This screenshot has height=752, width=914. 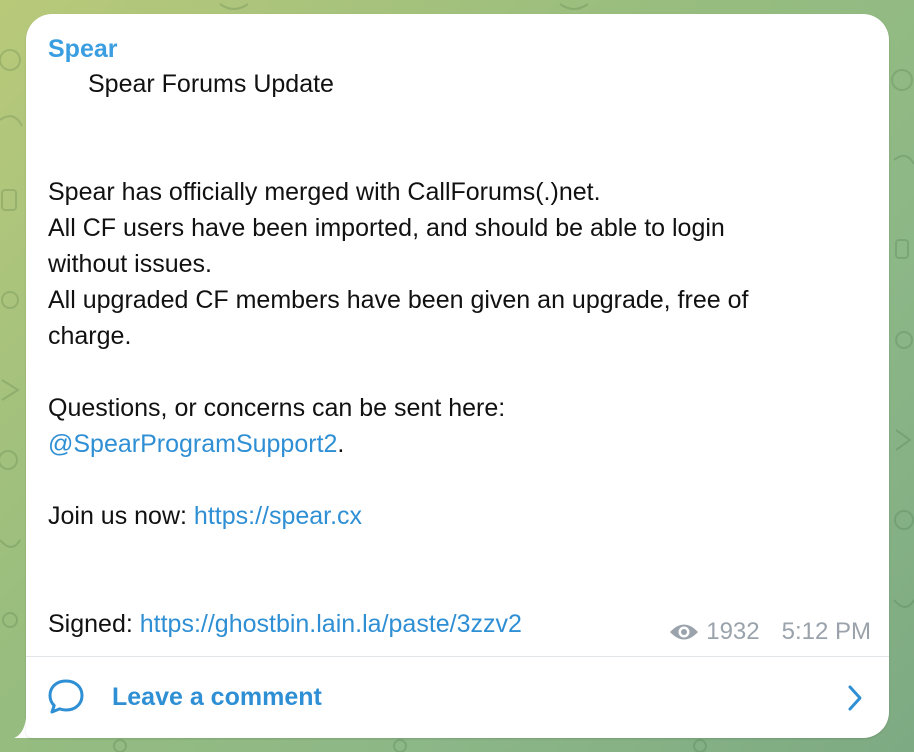 I want to click on questions-line: Questions, or concerns can be sent here:, so click(x=277, y=408).